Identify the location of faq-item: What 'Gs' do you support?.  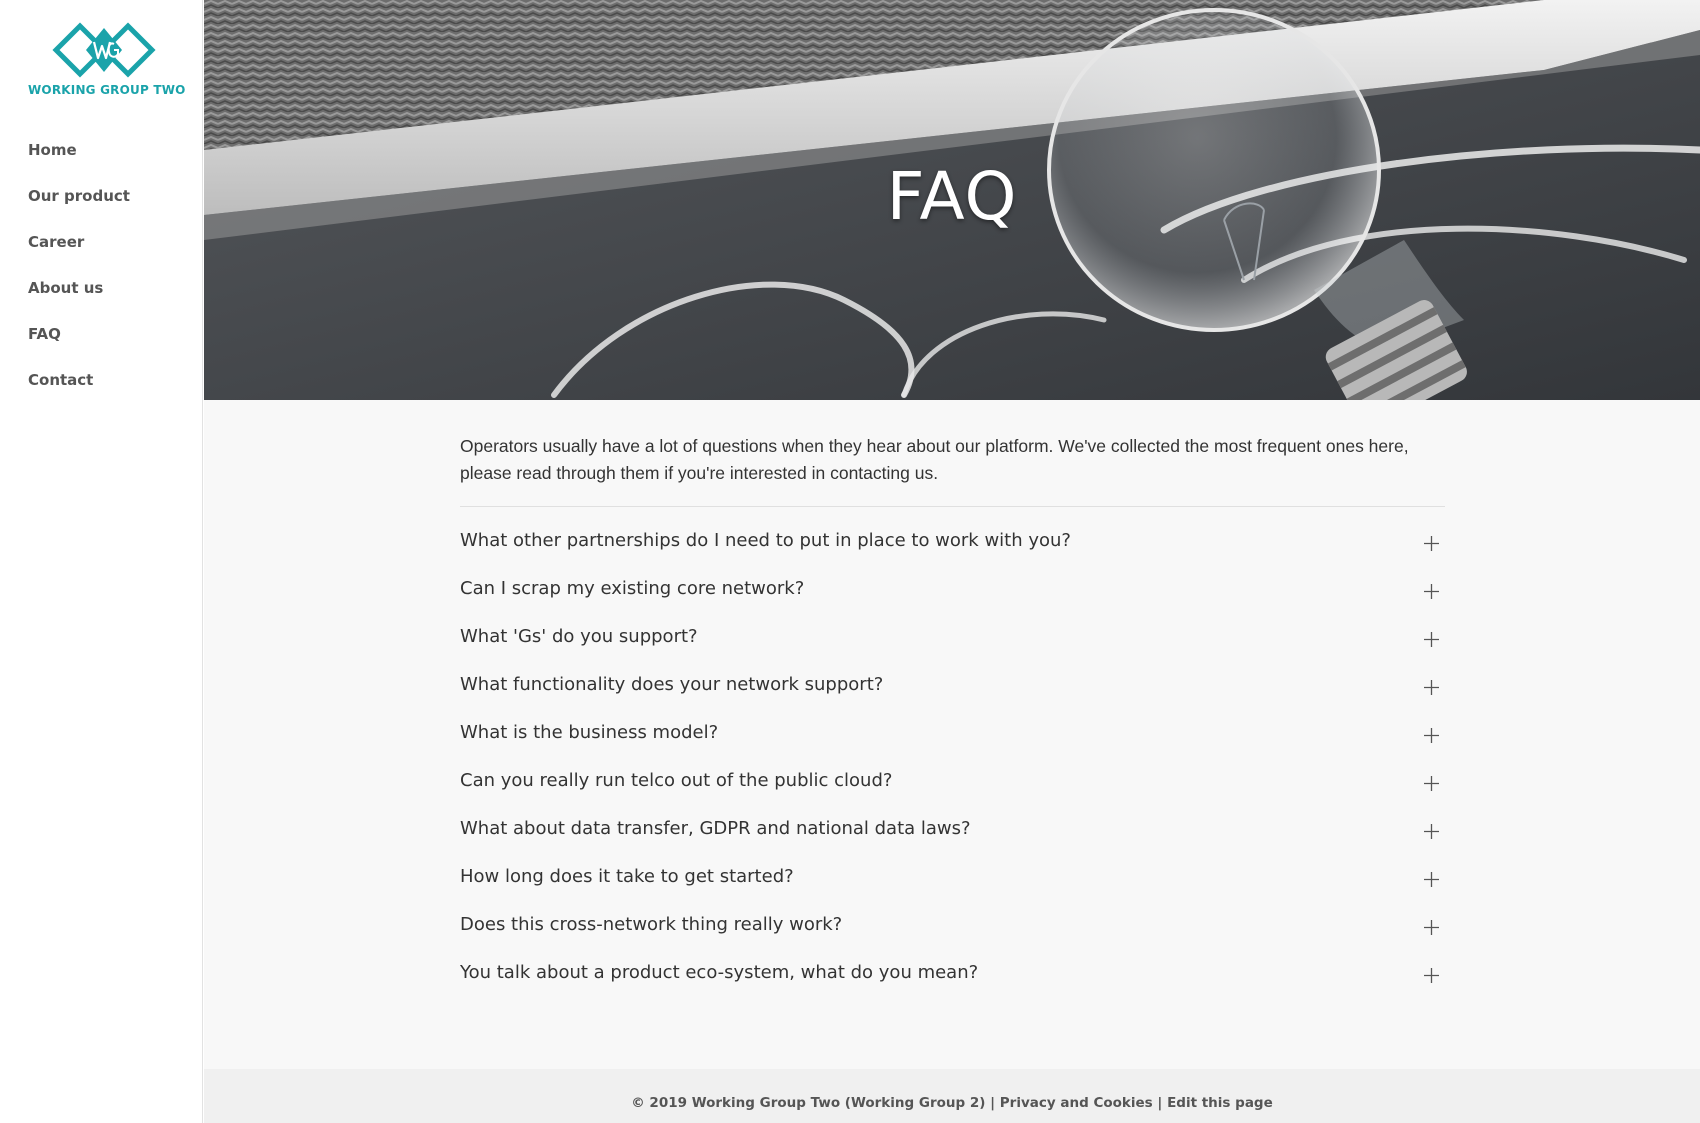
(952, 640).